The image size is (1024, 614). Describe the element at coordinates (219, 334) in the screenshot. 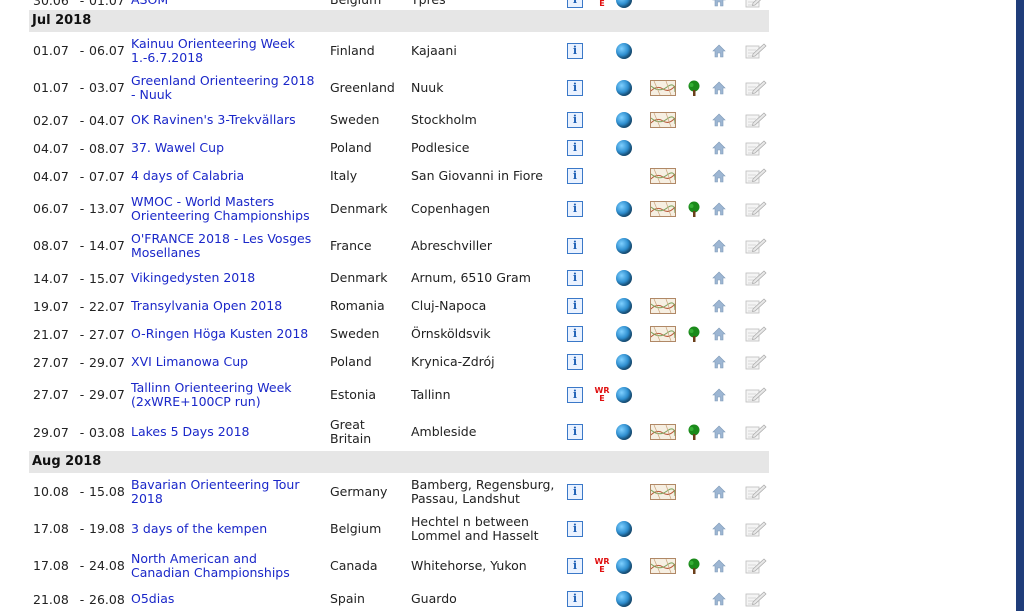

I see `event-name-link: O-Ringen Höga Kusten 2018` at that location.